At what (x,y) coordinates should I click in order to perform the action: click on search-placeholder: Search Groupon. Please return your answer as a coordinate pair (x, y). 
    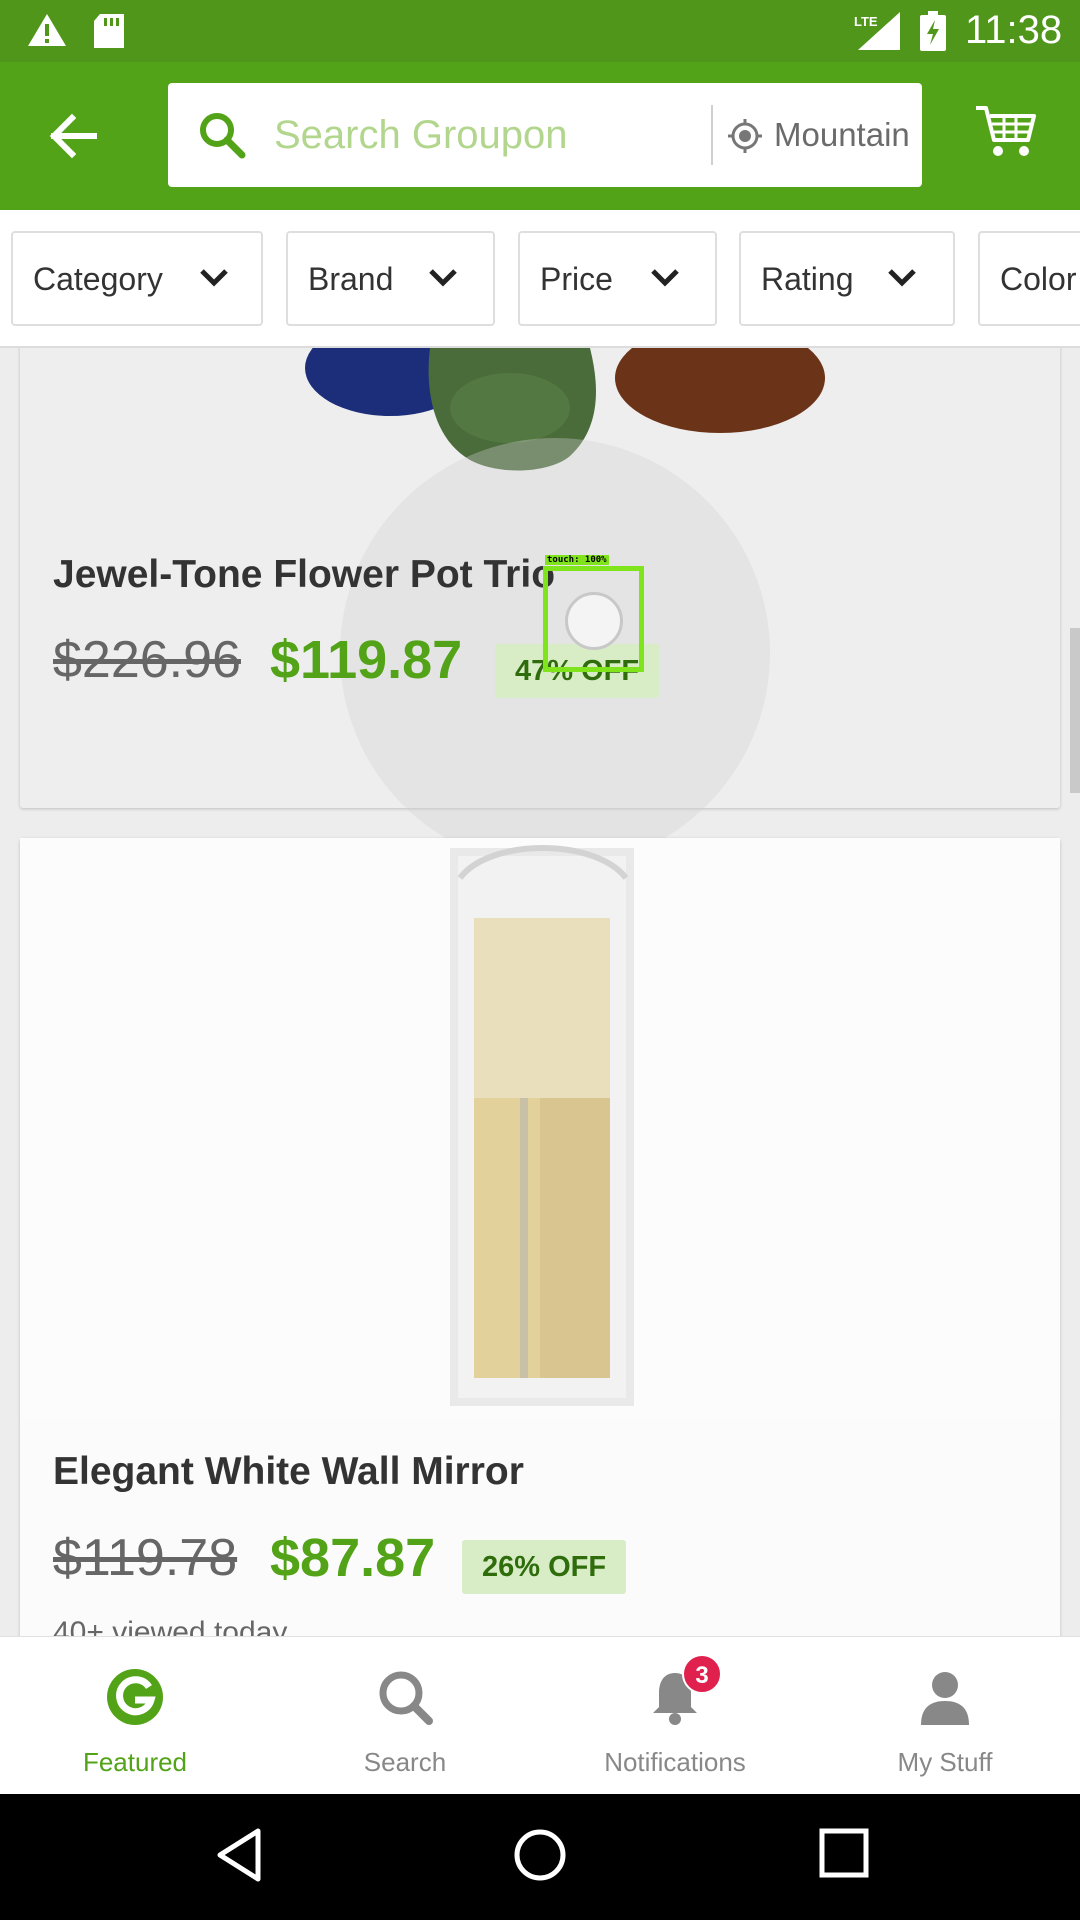
    Looking at the image, I should click on (421, 135).